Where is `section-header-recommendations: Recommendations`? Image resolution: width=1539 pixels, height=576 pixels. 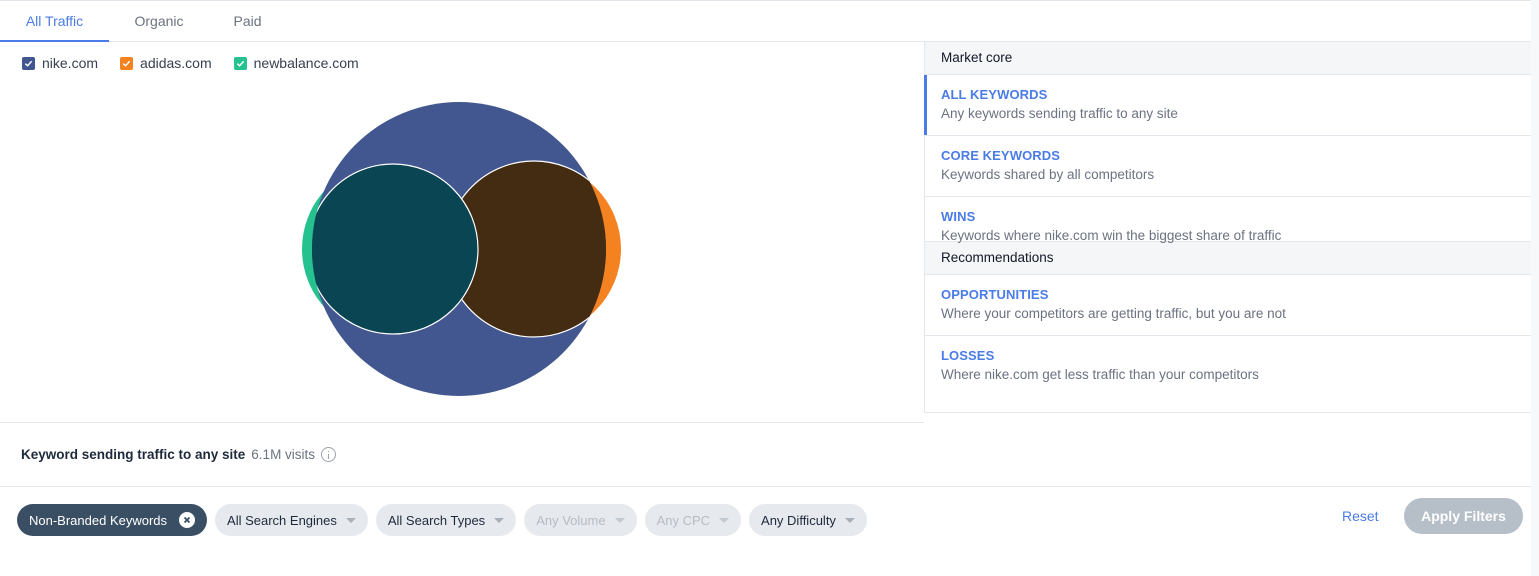 section-header-recommendations: Recommendations is located at coordinates (1232, 258).